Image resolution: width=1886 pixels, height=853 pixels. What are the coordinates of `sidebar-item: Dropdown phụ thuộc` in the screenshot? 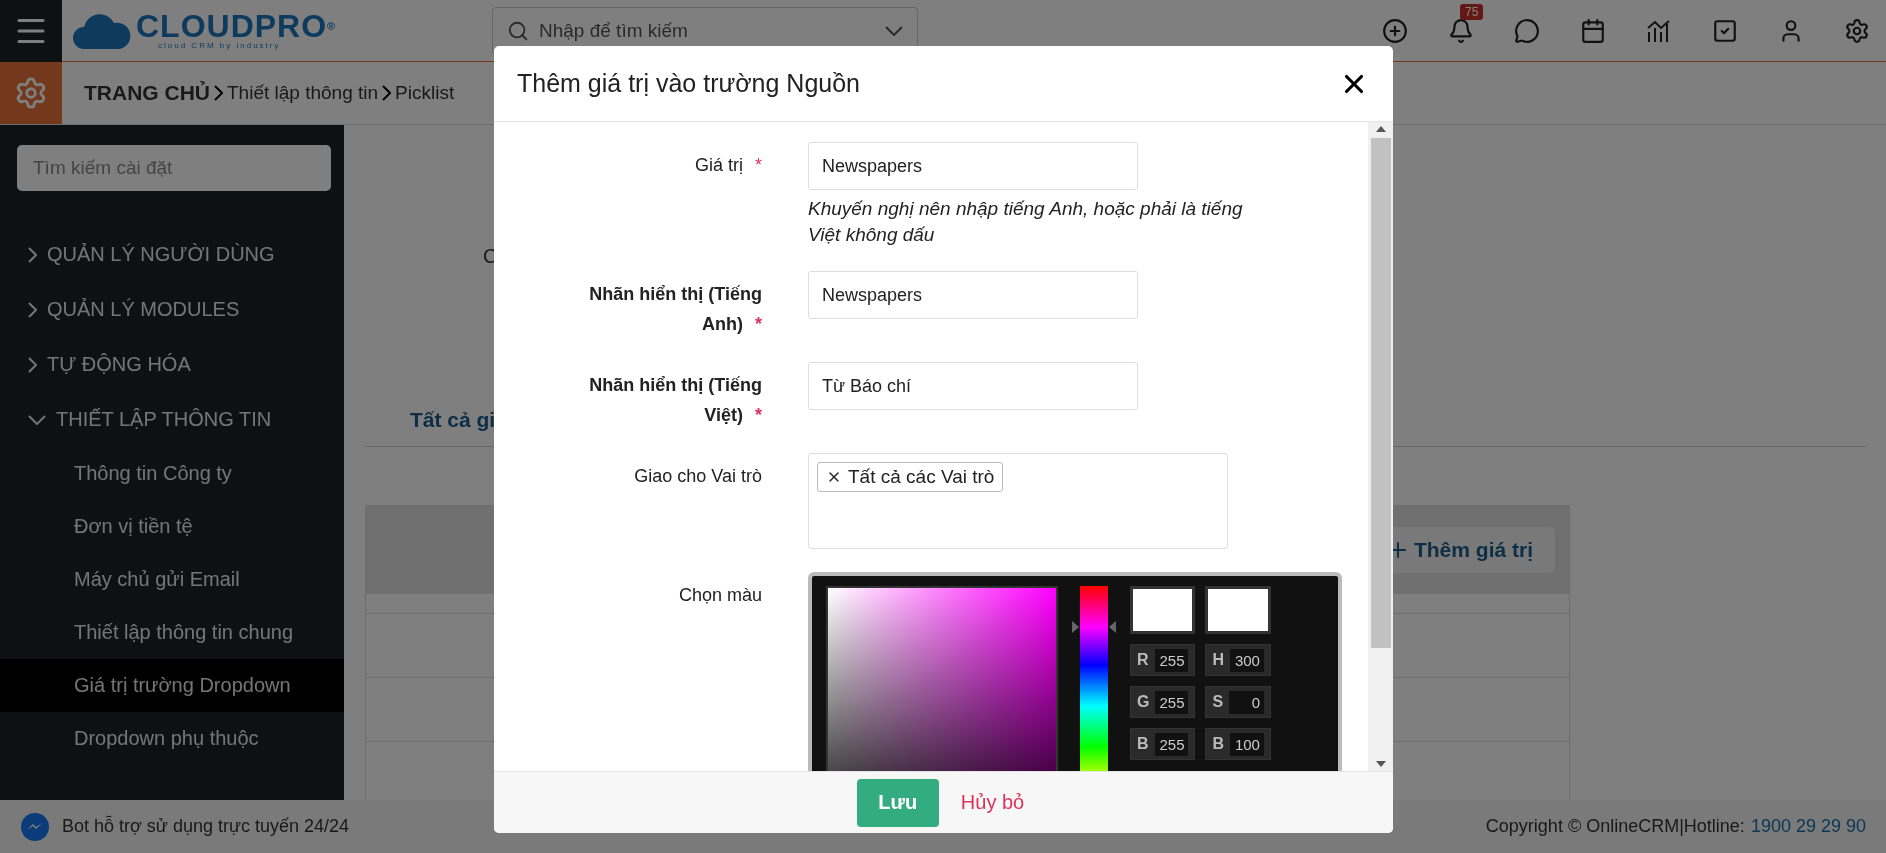 It's located at (172, 738).